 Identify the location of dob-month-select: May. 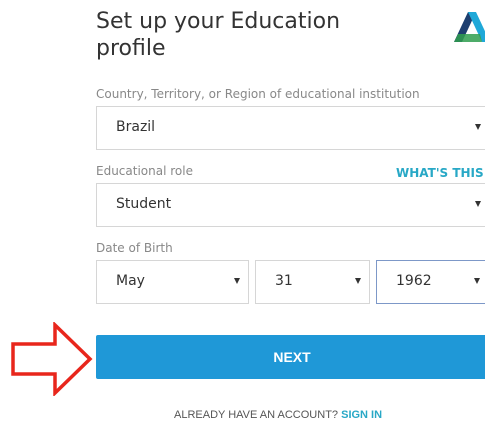
(172, 282).